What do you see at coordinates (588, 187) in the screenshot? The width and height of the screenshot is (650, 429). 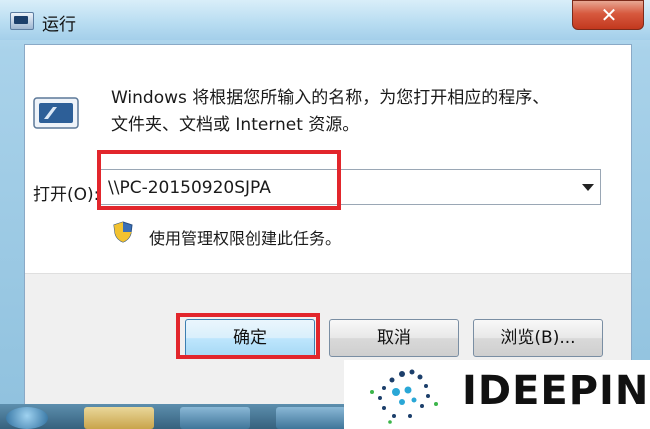 I see `chevron-down-icon` at bounding box center [588, 187].